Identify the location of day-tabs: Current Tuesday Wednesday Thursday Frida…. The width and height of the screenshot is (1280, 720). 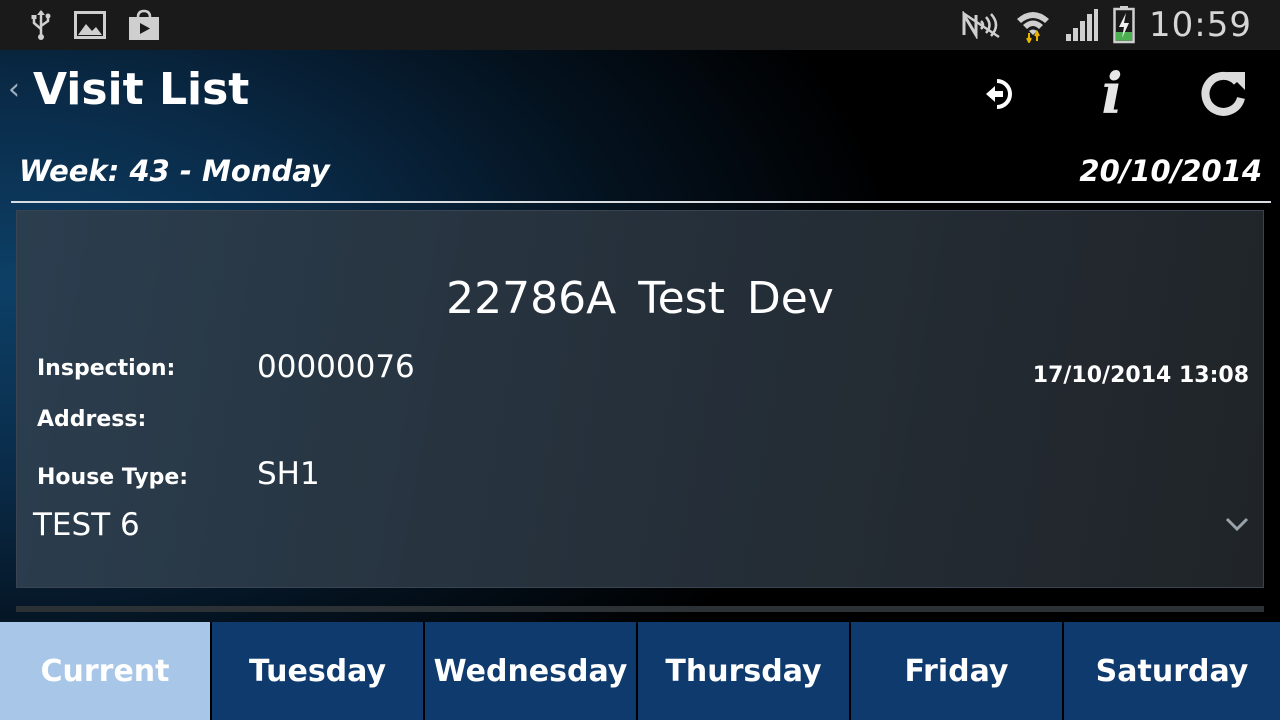
(640, 671).